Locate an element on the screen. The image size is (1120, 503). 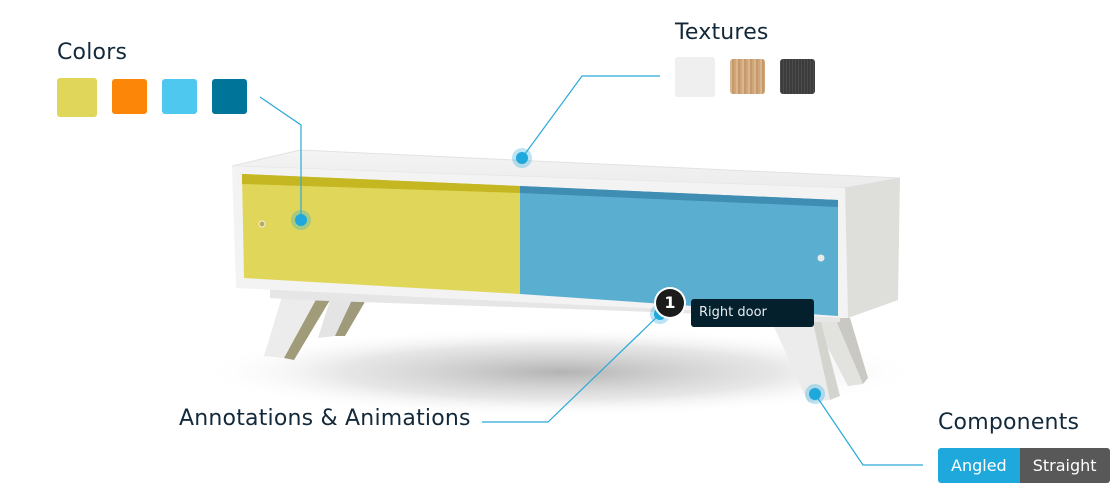
left-door is located at coordinates (381, 234).